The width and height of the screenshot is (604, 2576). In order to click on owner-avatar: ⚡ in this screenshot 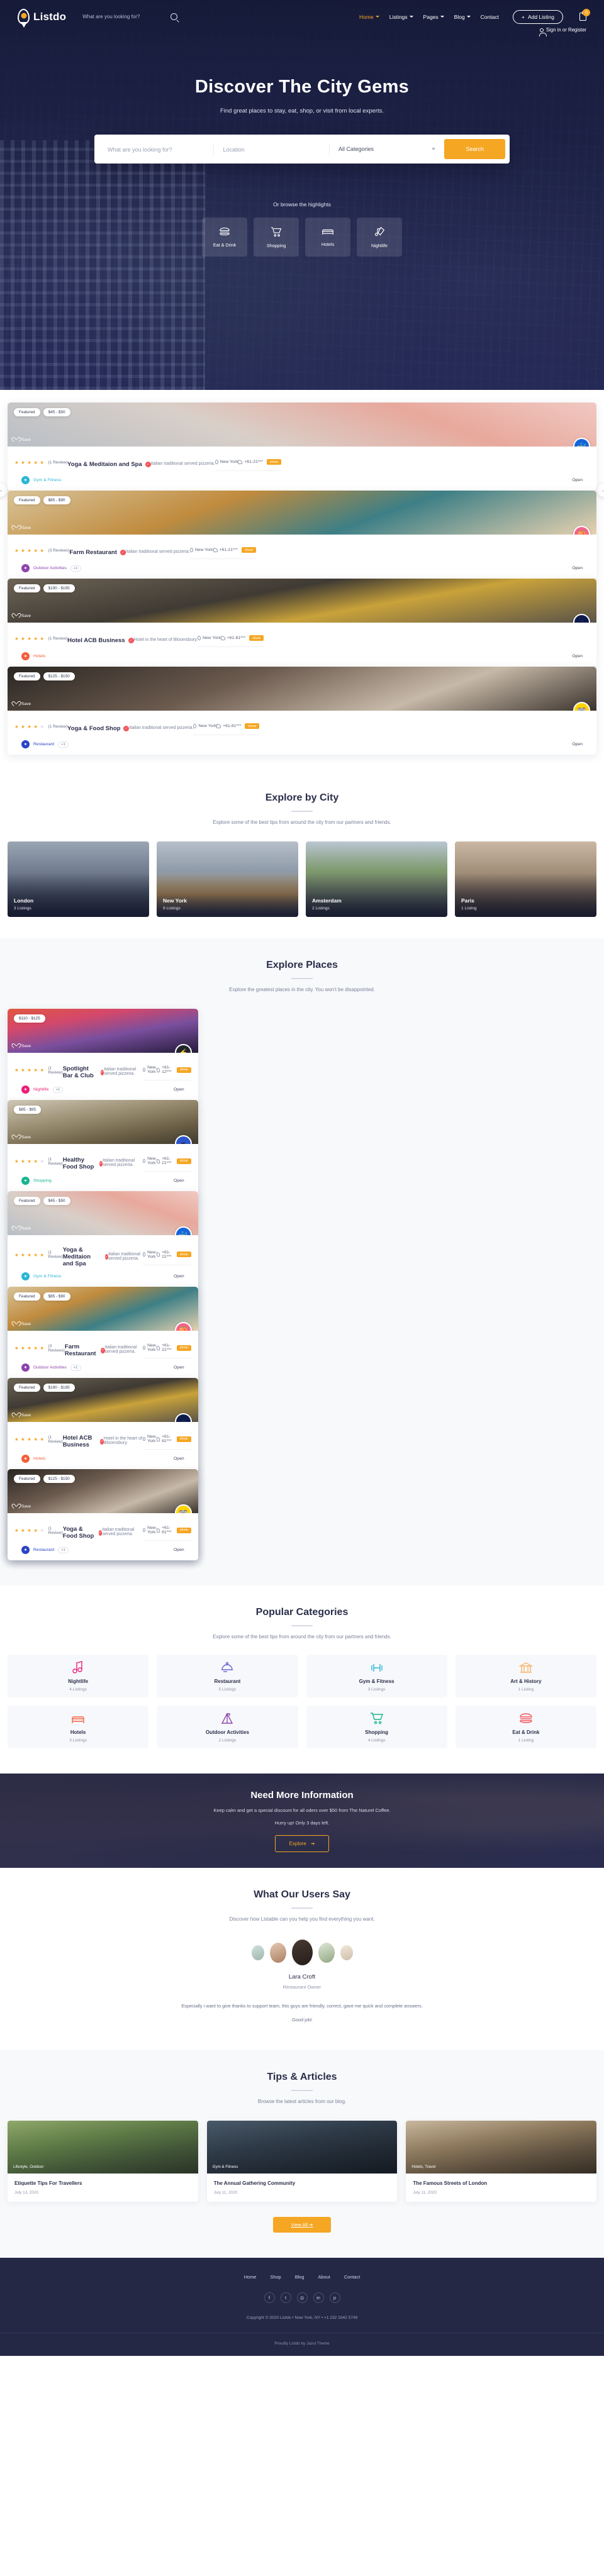, I will do `click(183, 1048)`.